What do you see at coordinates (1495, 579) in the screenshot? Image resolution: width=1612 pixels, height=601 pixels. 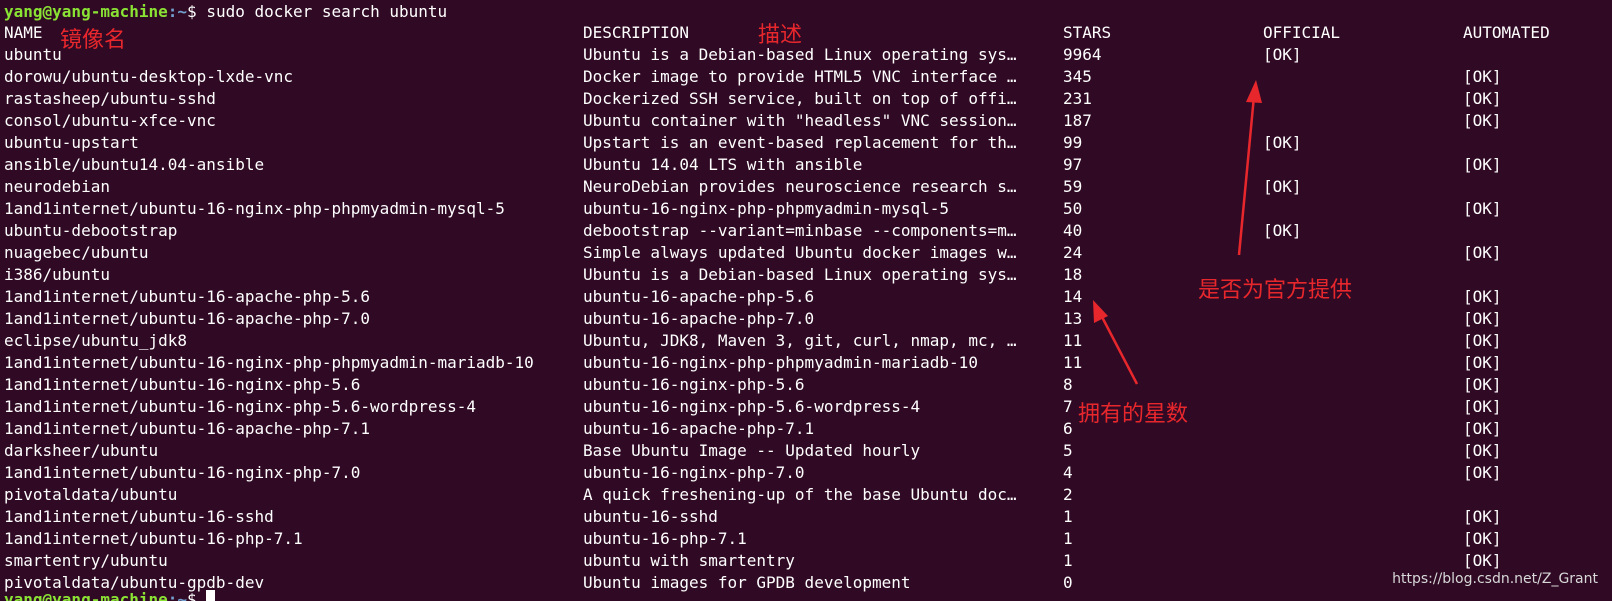 I see `watermark: https://blog.csdn.net/Z_Grant` at bounding box center [1495, 579].